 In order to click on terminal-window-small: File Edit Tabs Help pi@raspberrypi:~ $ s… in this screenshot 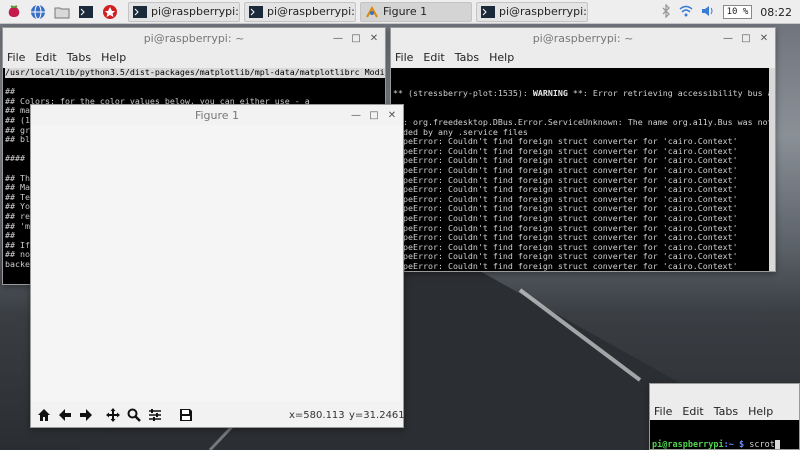, I will do `click(724, 416)`.